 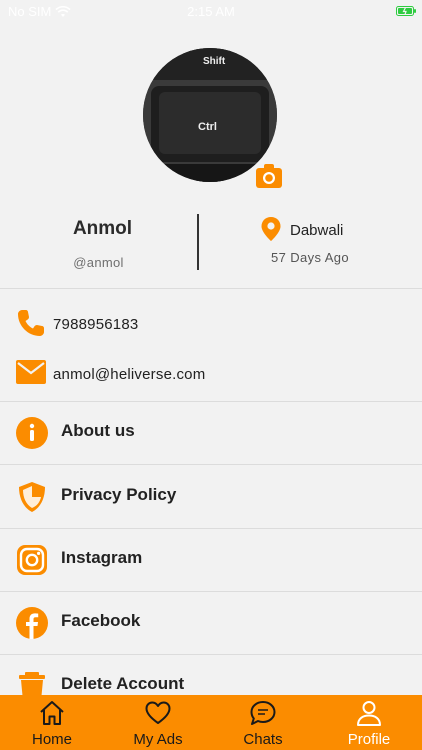 What do you see at coordinates (369, 739) in the screenshot?
I see `tab-profile-label: Profile` at bounding box center [369, 739].